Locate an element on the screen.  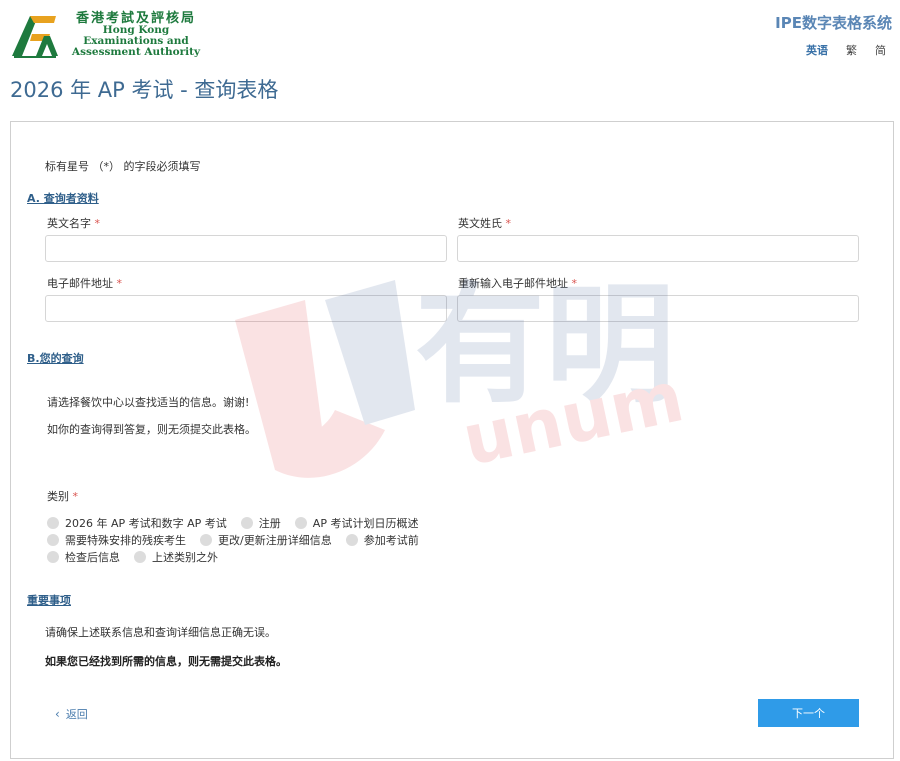
category-option: 需要特殊安排的残疾考生 is located at coordinates (116, 540).